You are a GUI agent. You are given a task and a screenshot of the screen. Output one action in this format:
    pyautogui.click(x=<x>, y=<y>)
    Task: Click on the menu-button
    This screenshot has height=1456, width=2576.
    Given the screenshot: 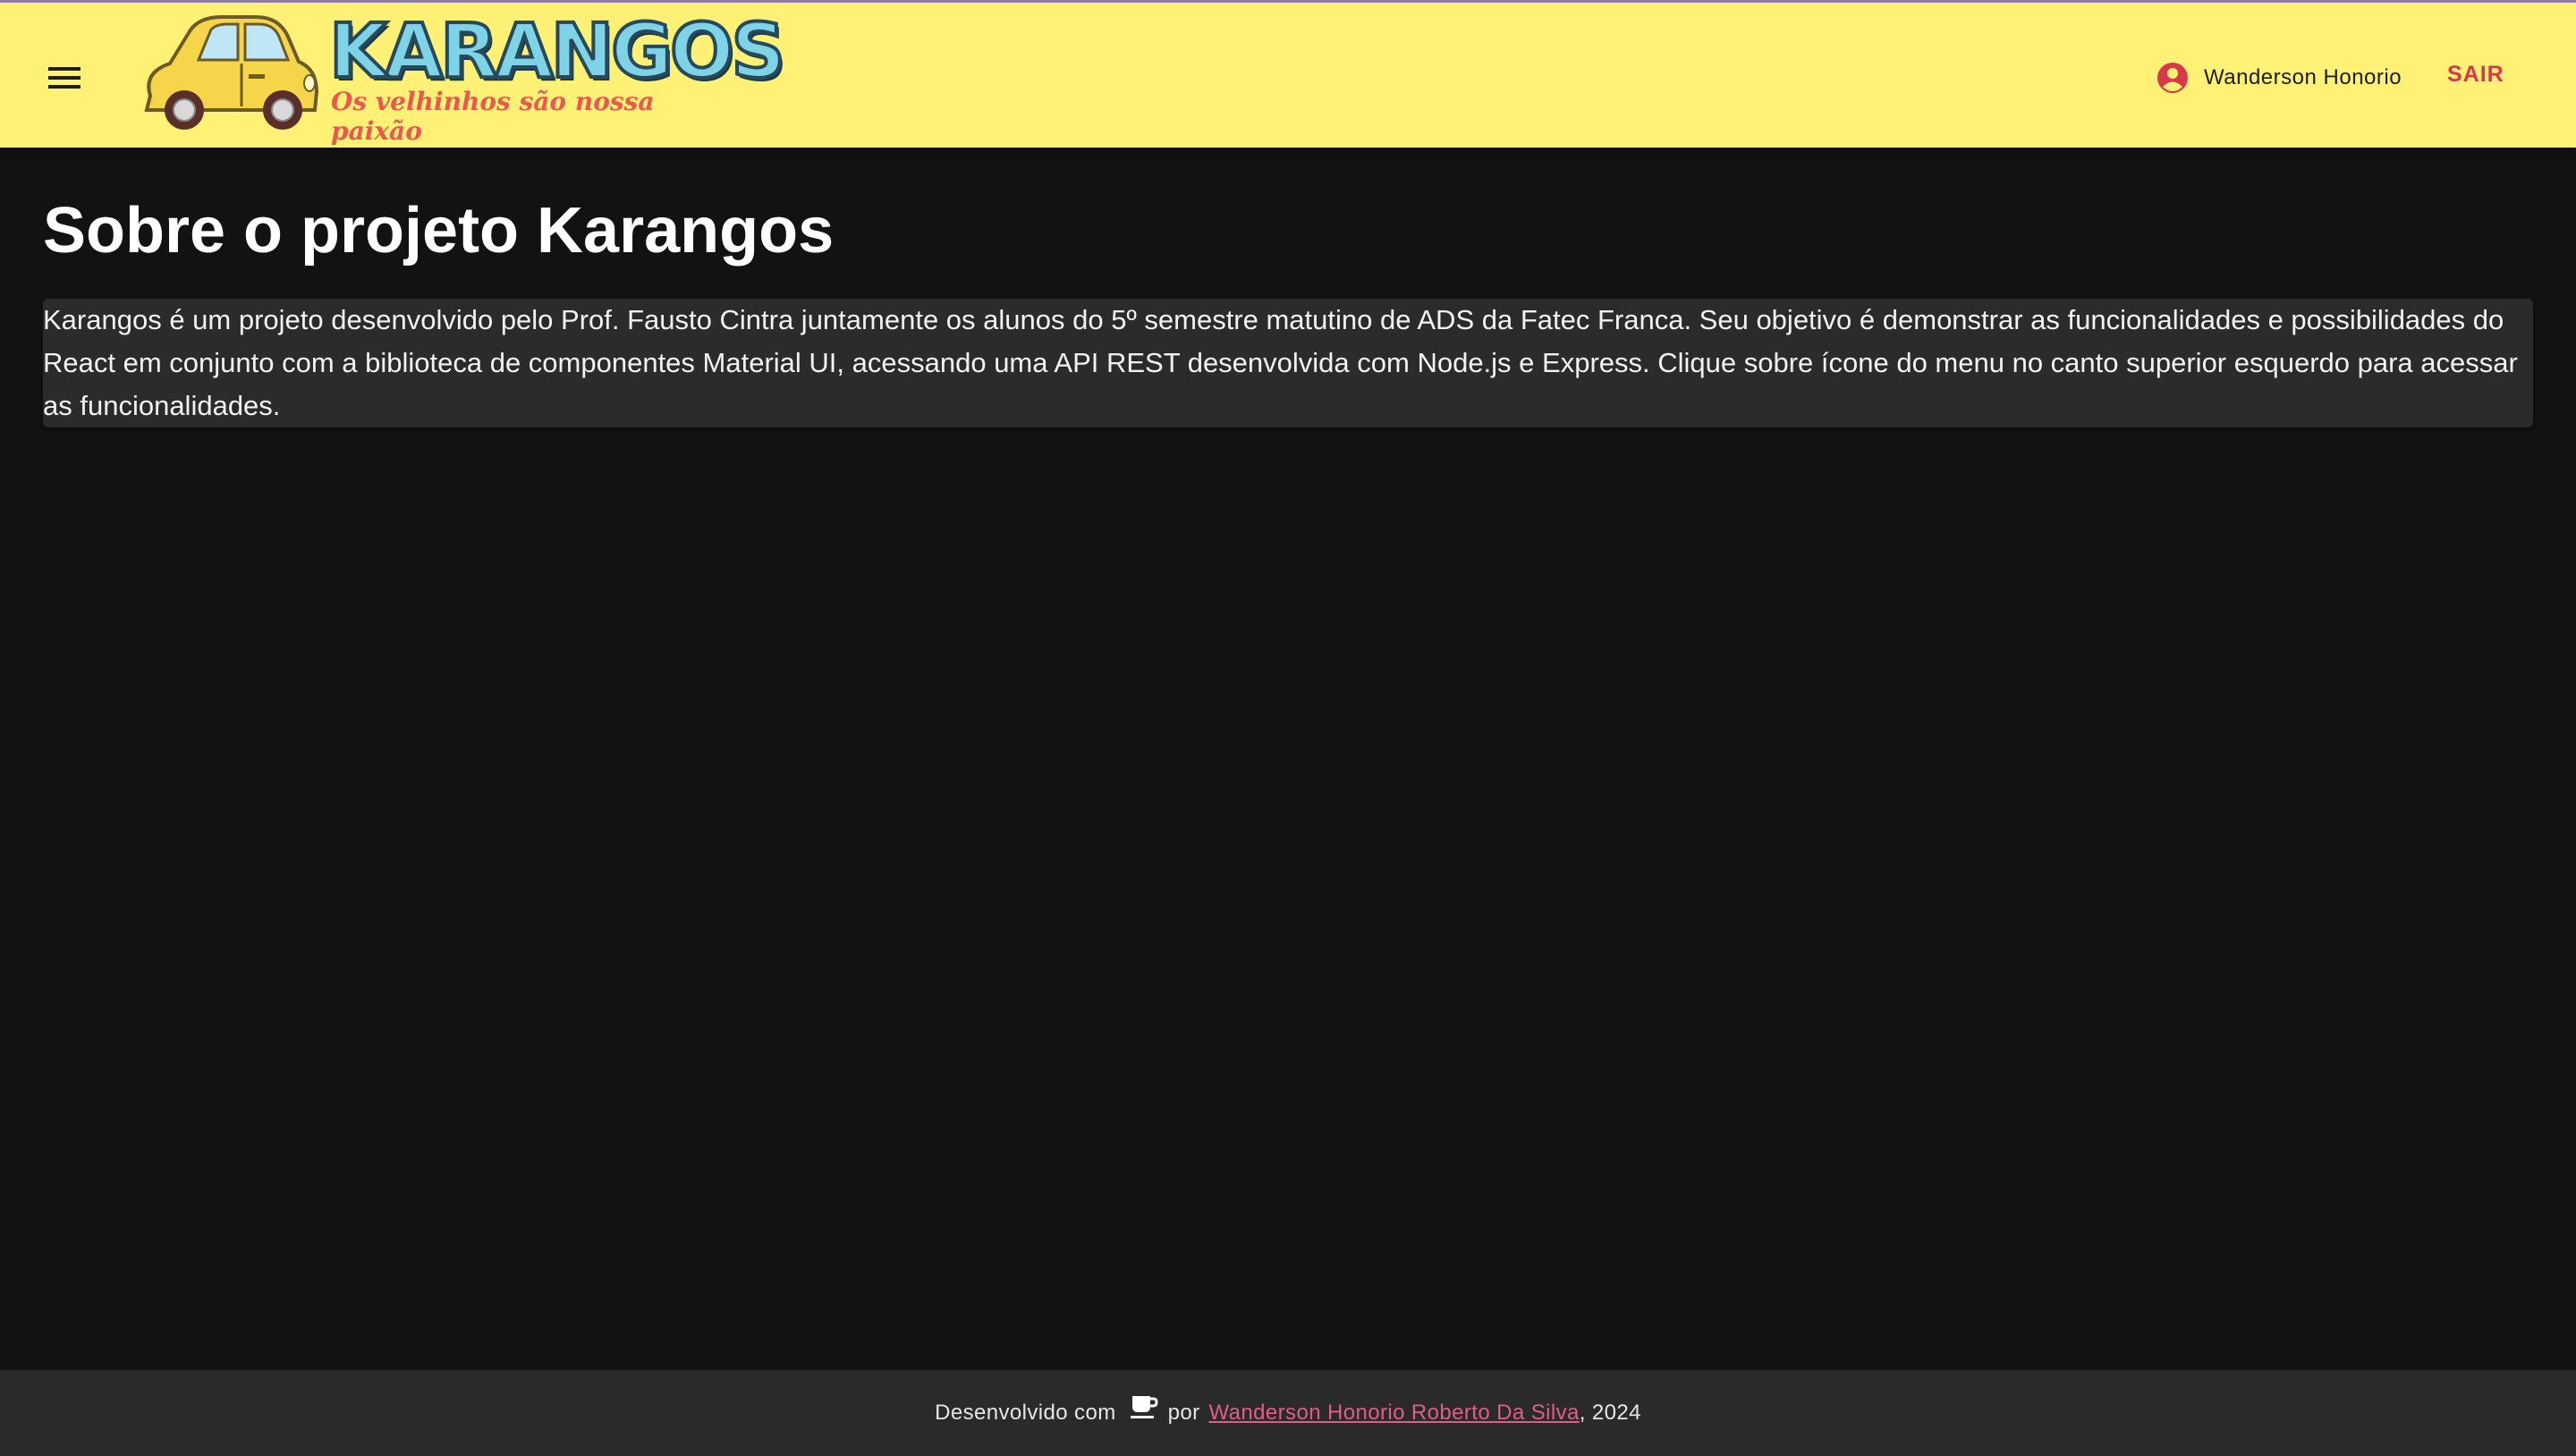 What is the action you would take?
    pyautogui.click(x=64, y=78)
    